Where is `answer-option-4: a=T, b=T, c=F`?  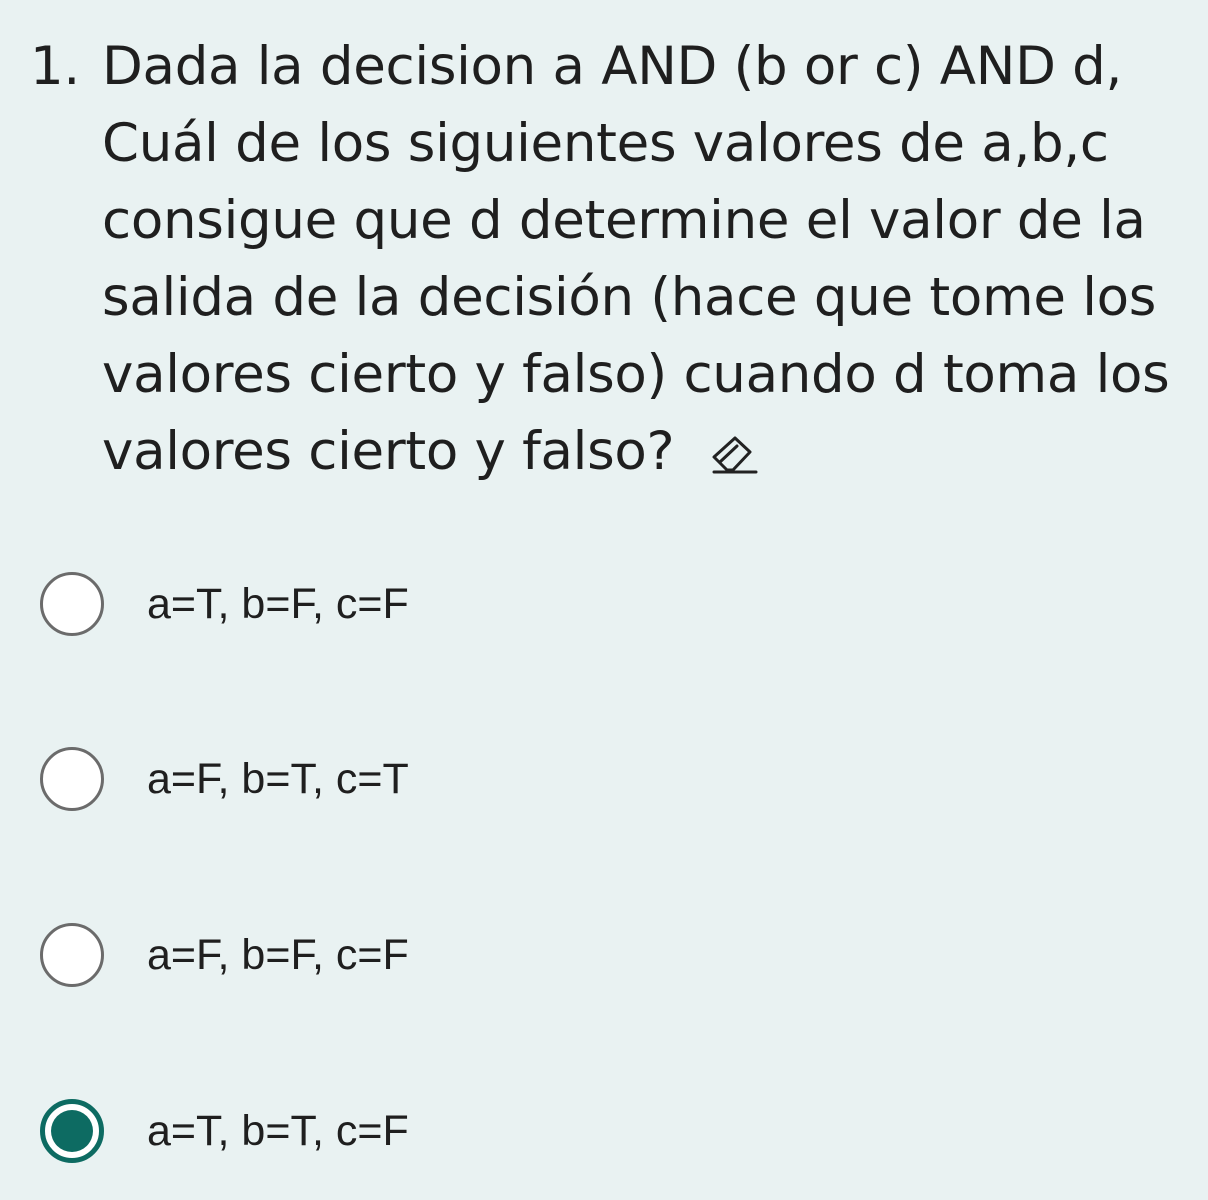
answer-option-4: a=T, b=T, c=F is located at coordinates (390, 1131).